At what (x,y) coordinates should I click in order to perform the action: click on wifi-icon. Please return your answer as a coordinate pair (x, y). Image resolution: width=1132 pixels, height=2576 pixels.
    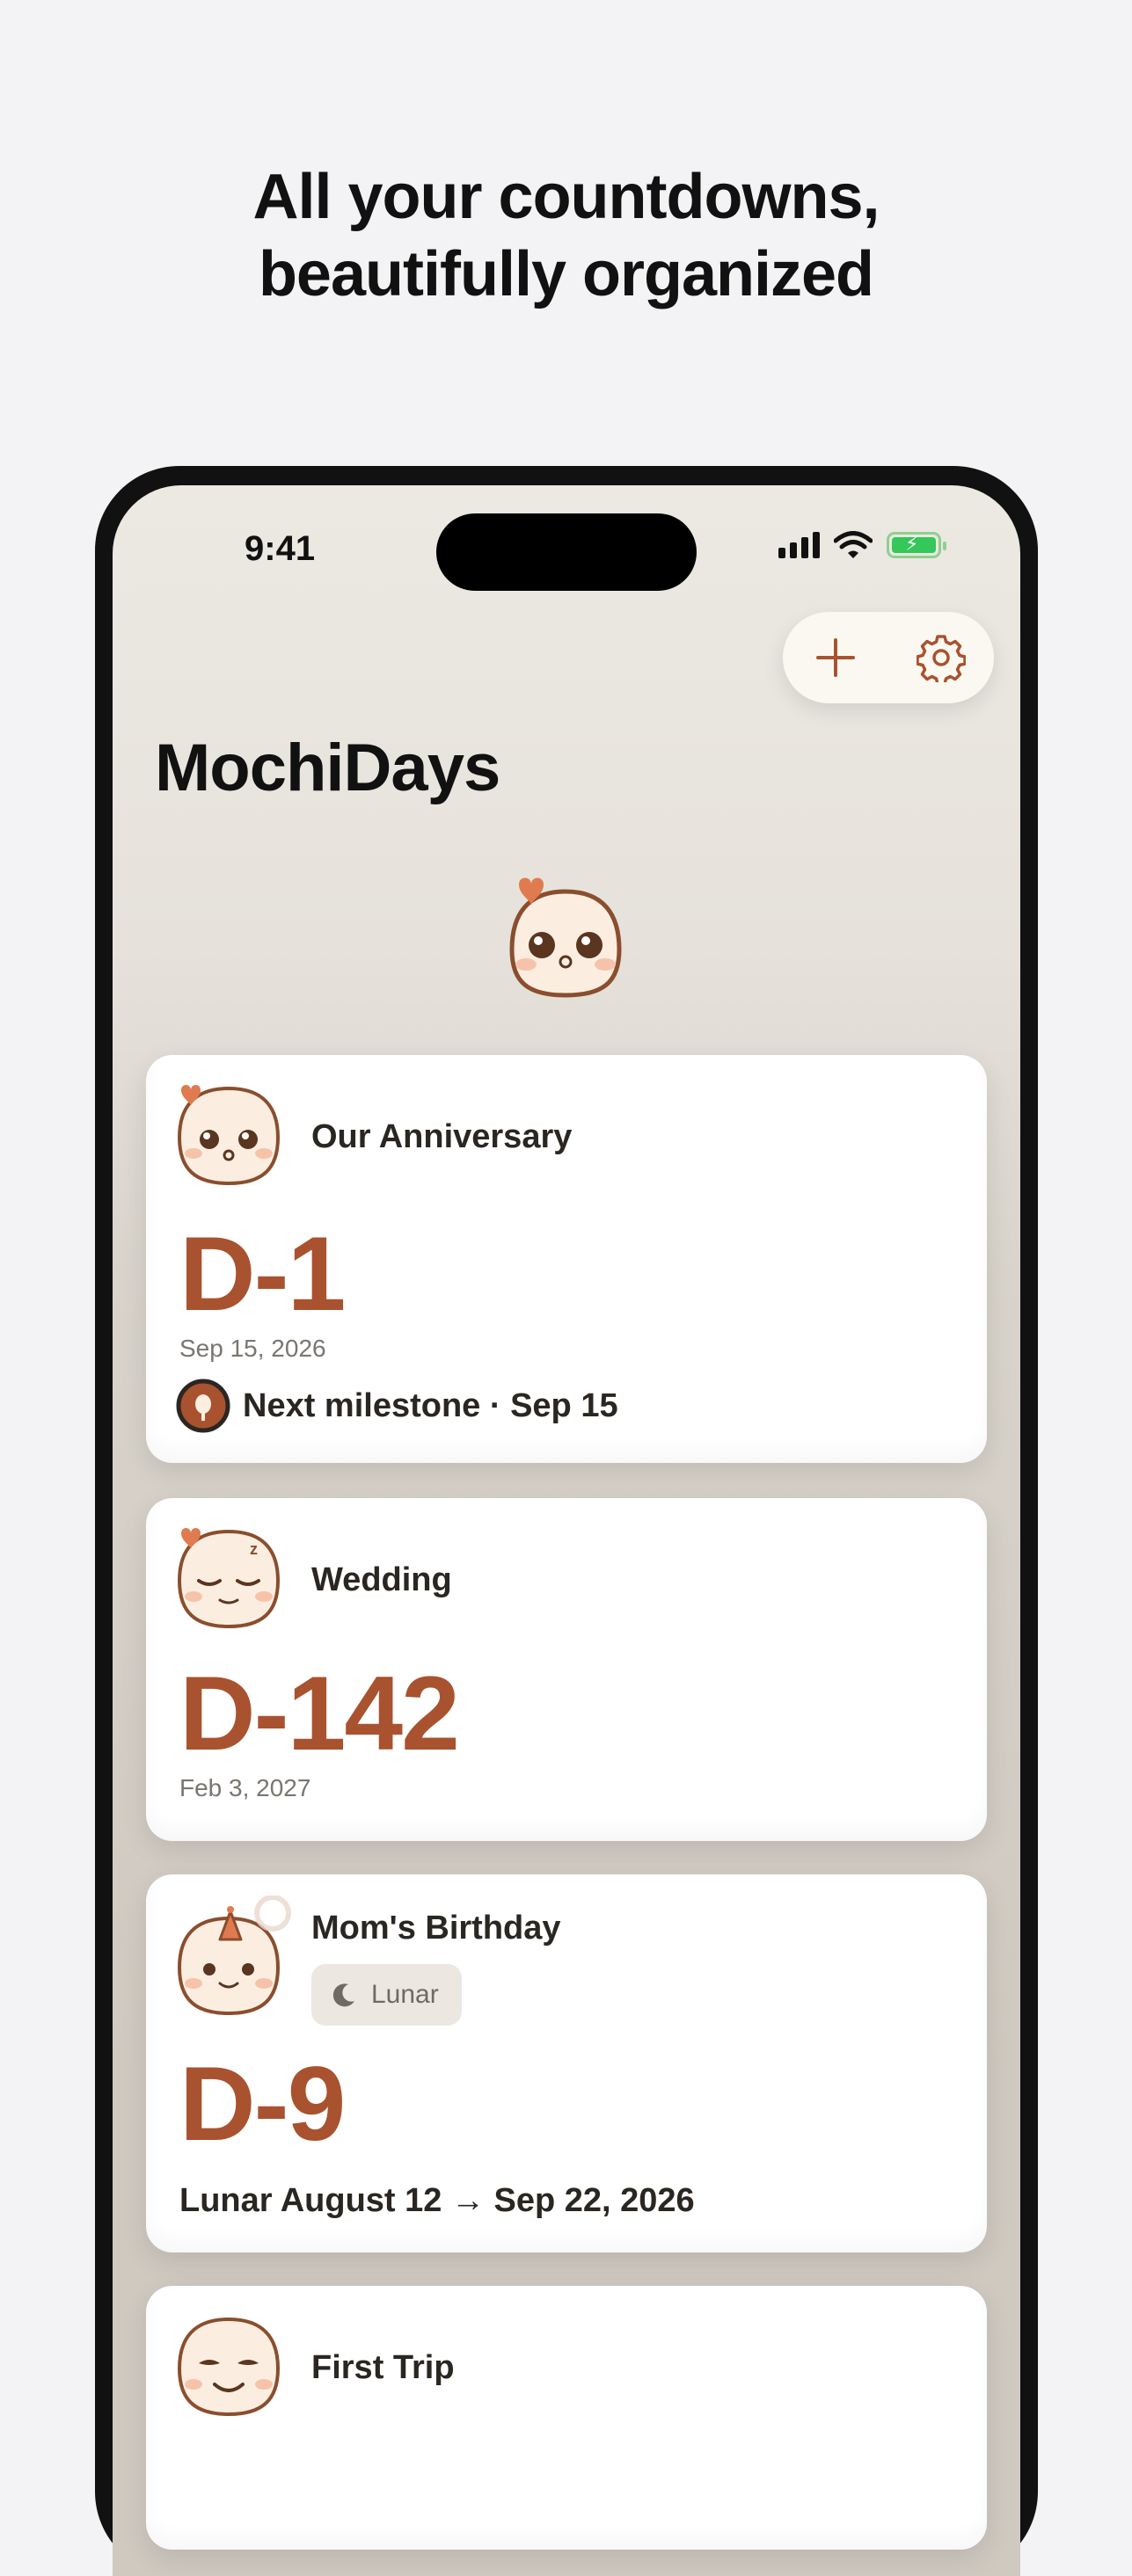
    Looking at the image, I should click on (854, 544).